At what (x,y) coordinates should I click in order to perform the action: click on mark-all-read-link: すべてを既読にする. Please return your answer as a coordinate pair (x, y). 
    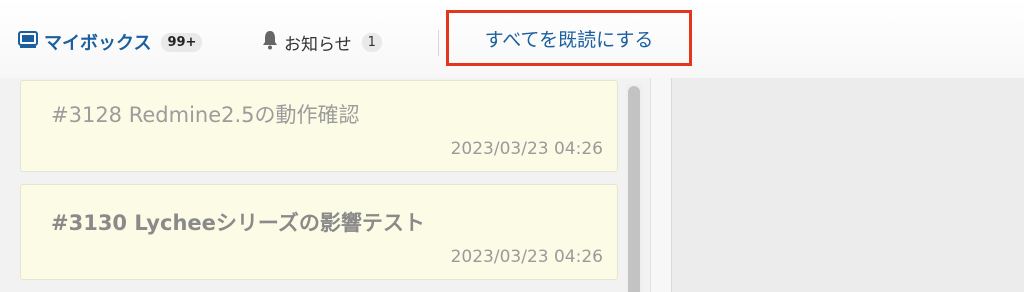
    Looking at the image, I should click on (569, 38).